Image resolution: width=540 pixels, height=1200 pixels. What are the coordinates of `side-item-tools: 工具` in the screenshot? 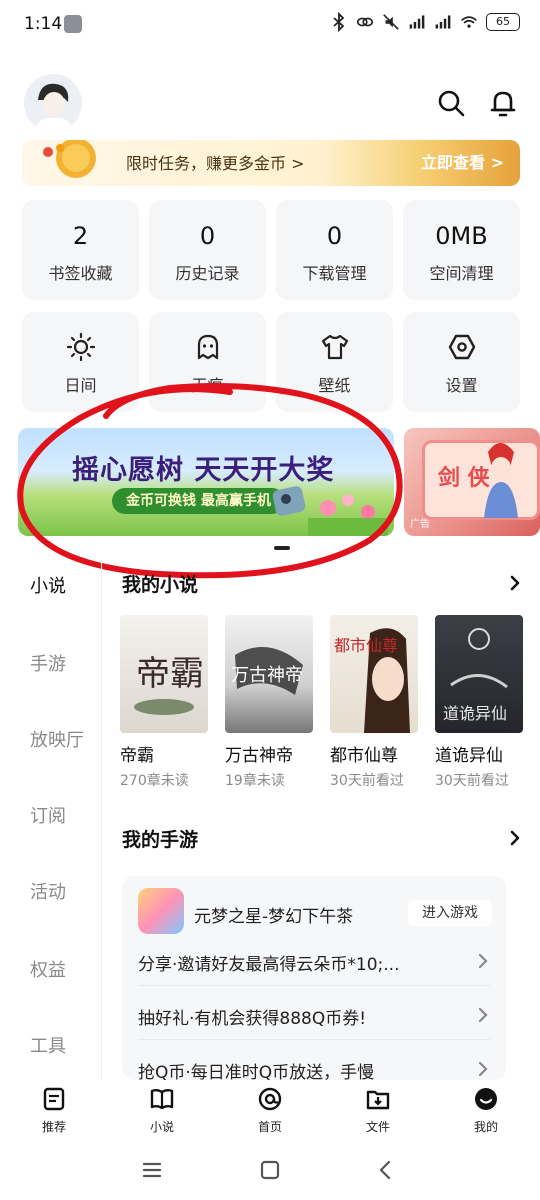 It's located at (48, 1045).